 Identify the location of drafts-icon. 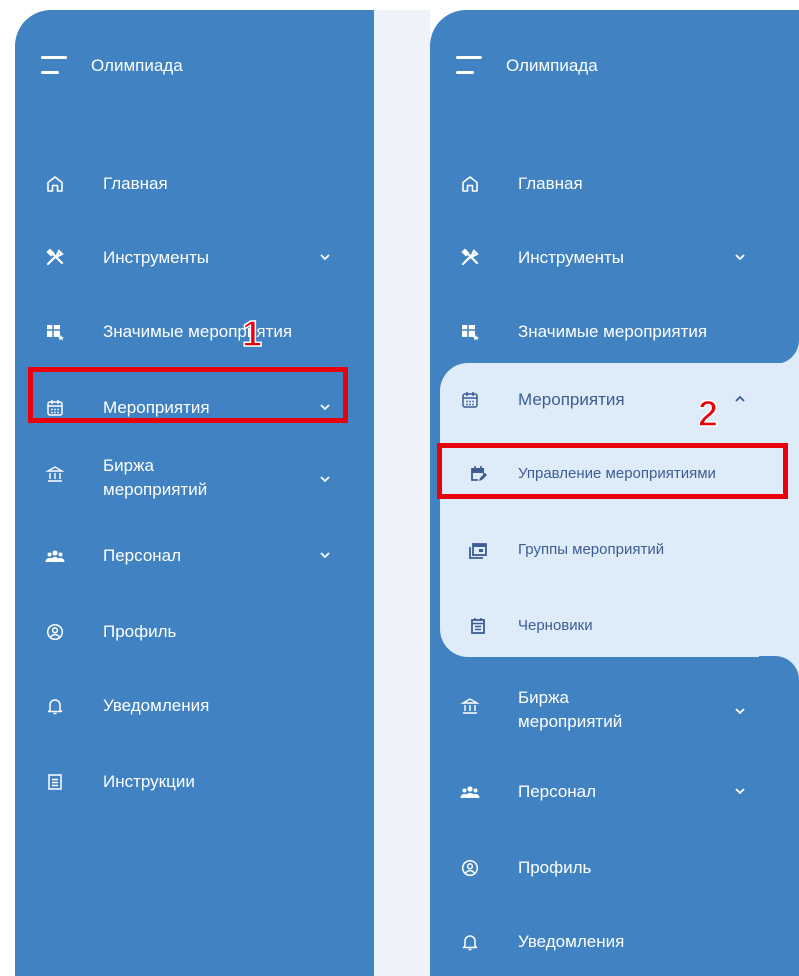
(478, 626).